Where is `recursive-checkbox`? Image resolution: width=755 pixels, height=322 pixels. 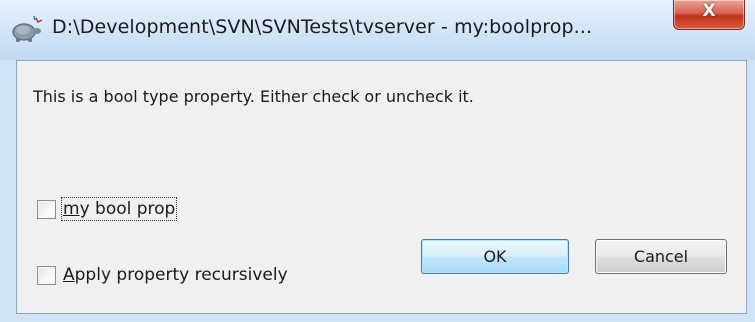
recursive-checkbox is located at coordinates (46, 275).